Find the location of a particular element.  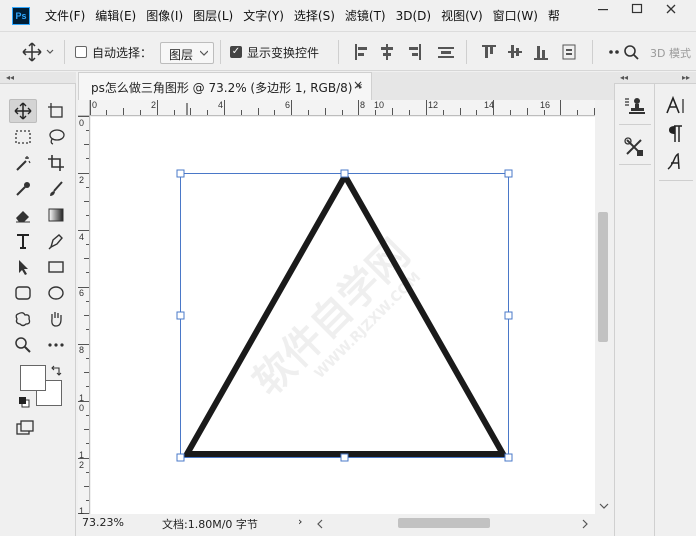

document-tab: ps怎么做三角图形 @ 73.2% (多边形 1, RGB/8) * × is located at coordinates (225, 86).